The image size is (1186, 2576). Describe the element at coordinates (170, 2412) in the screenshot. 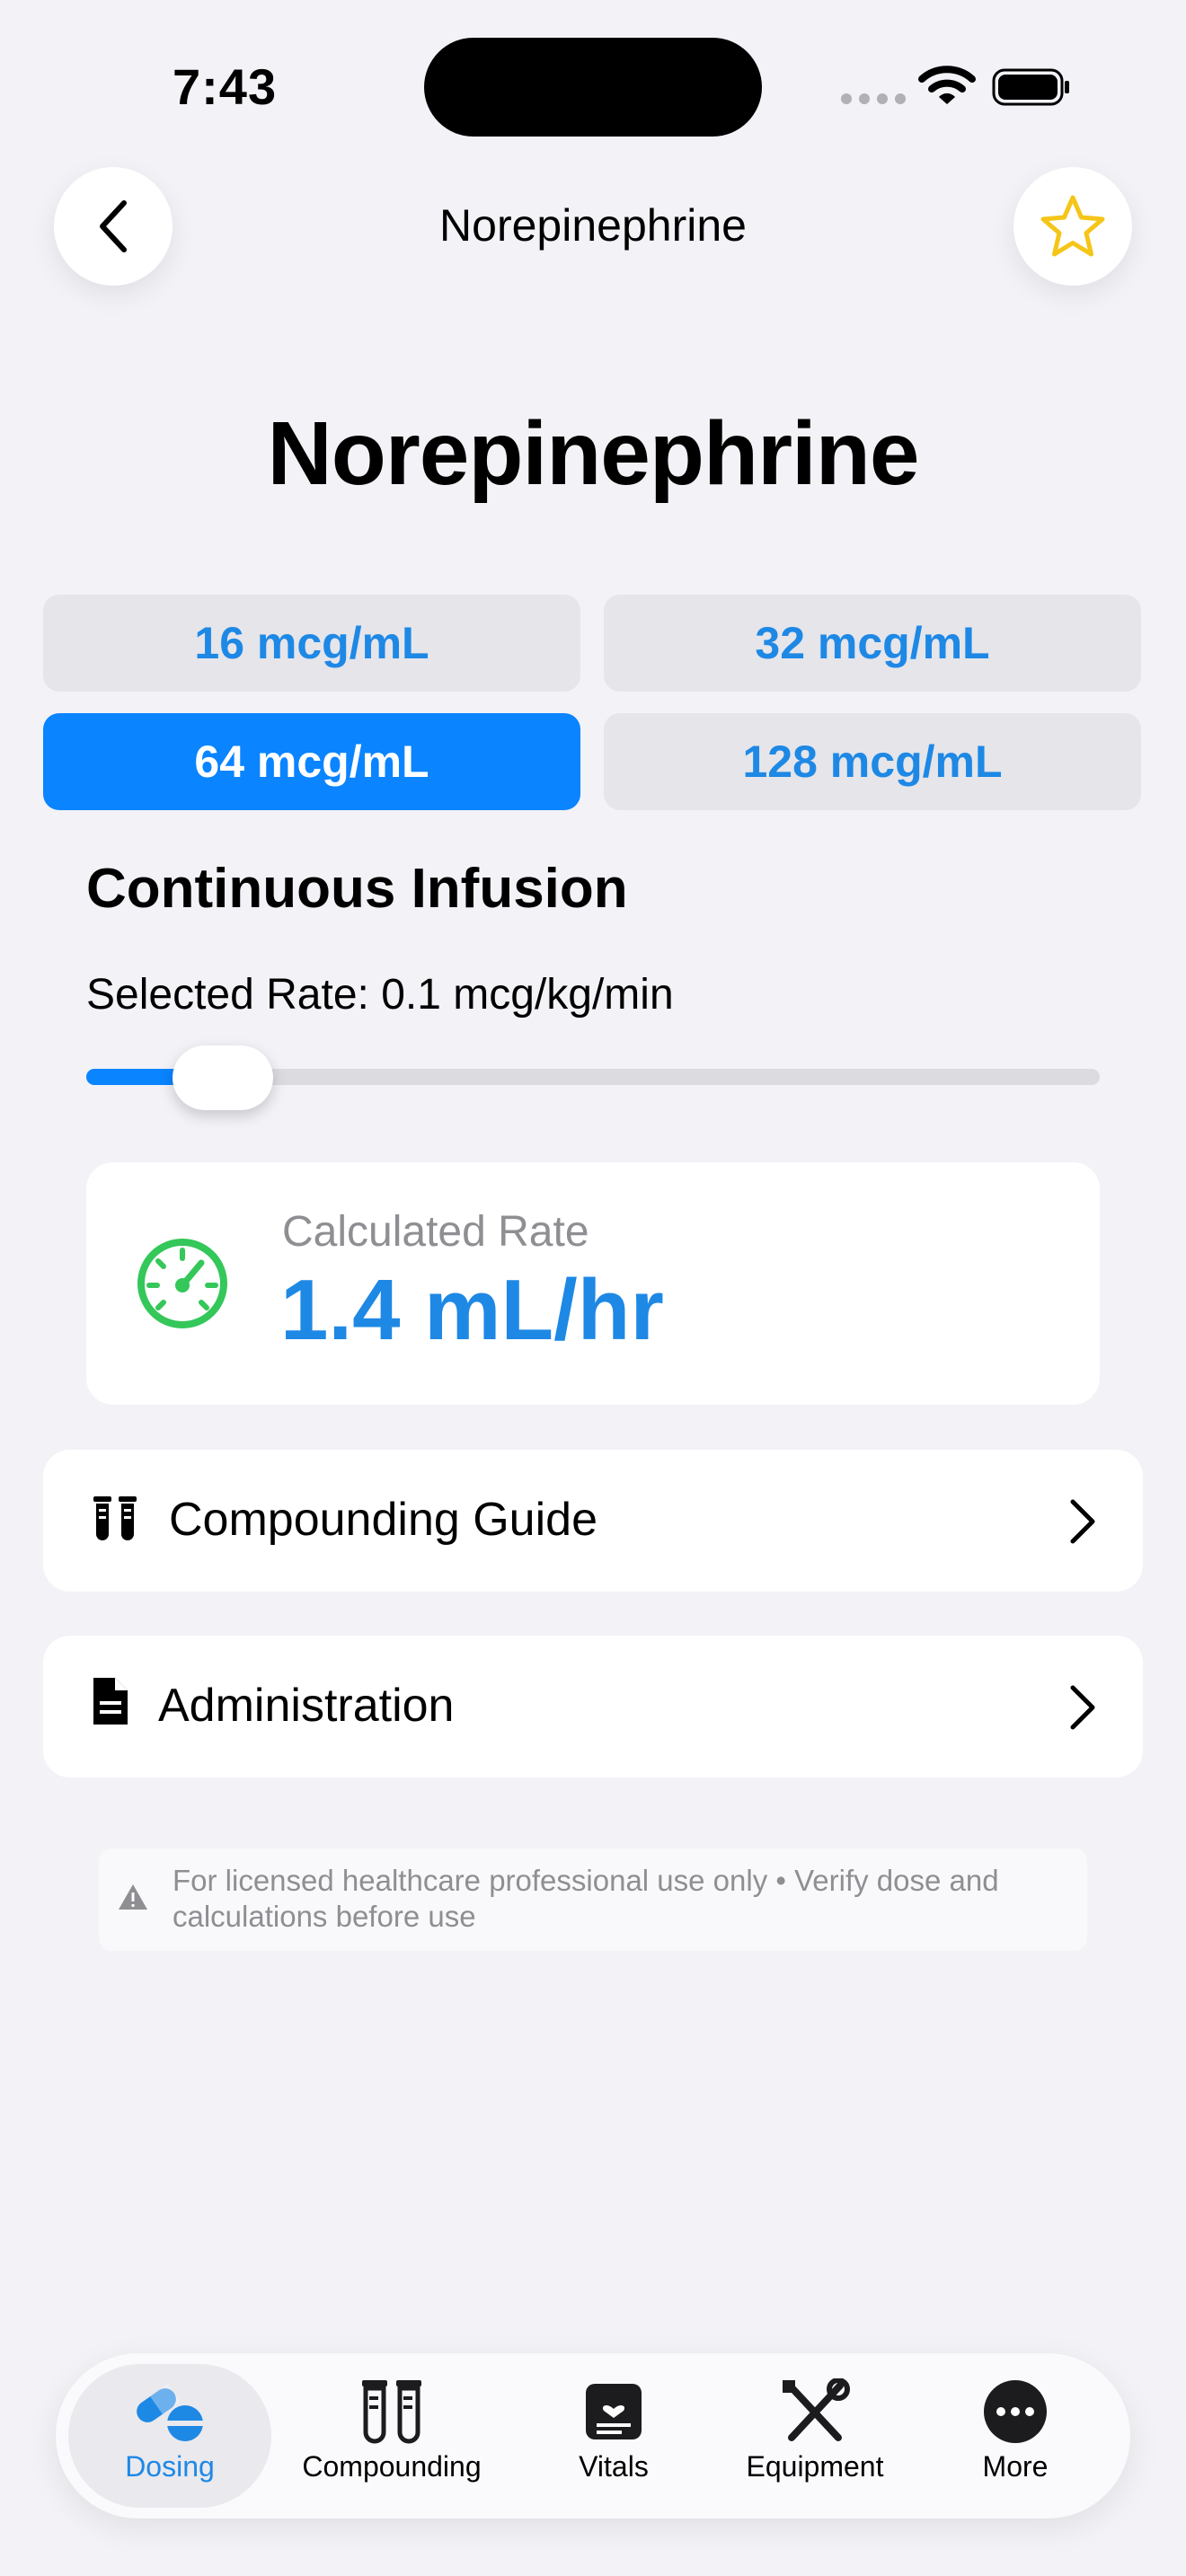

I see `pills-icon` at that location.